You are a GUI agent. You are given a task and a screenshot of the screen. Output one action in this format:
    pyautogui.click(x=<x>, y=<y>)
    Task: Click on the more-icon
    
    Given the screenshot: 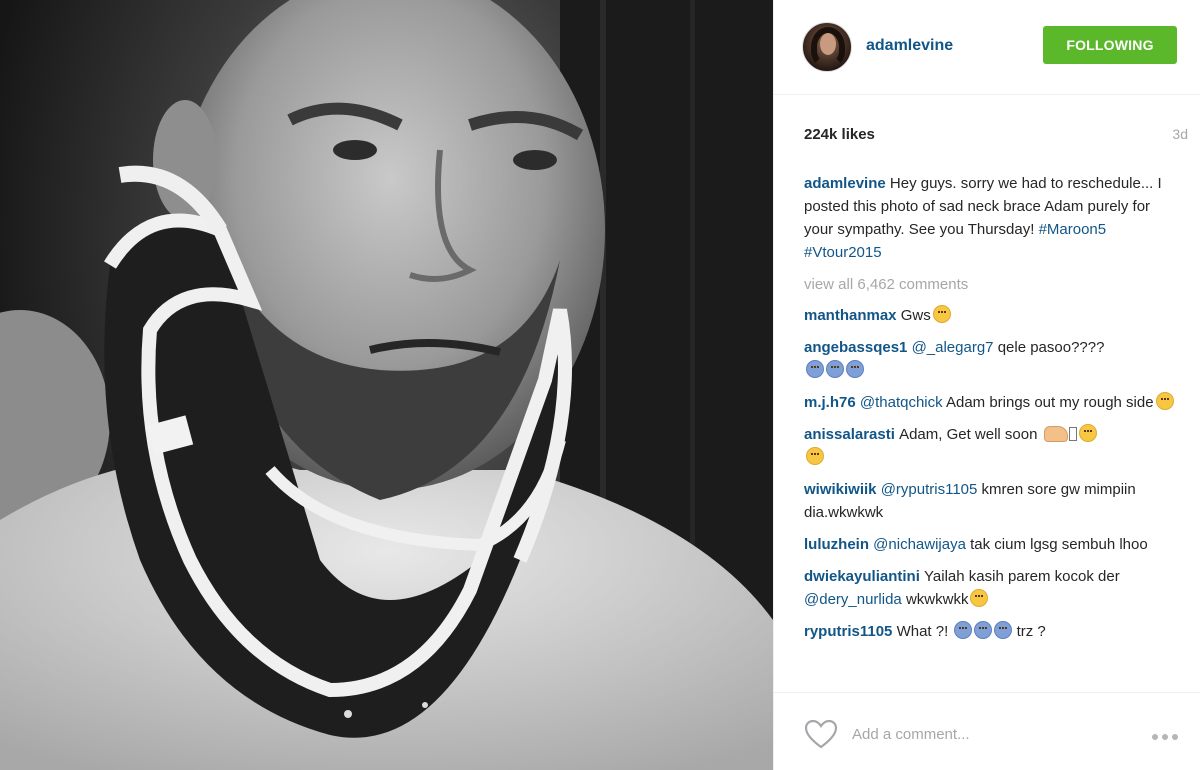 What is the action you would take?
    pyautogui.click(x=1169, y=733)
    